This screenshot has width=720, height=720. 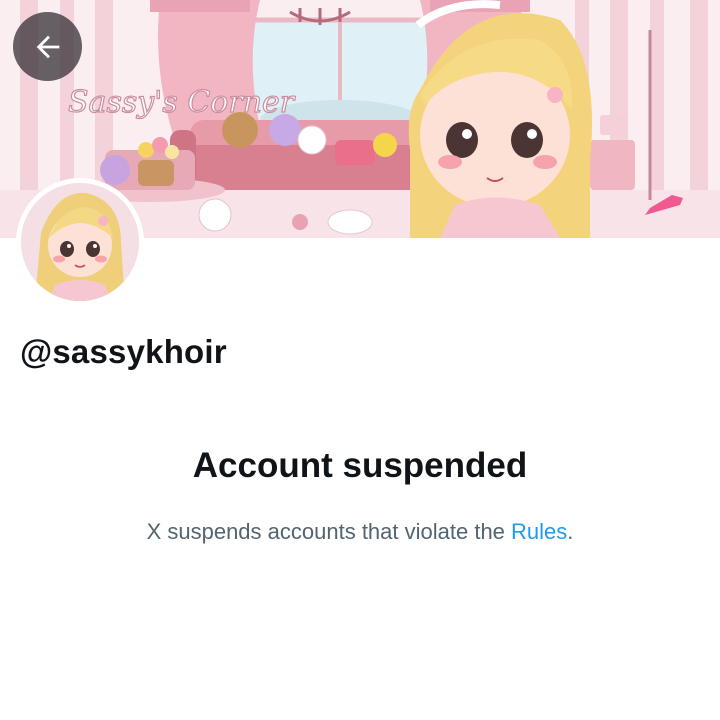 I want to click on profile-avatar, so click(x=80, y=242).